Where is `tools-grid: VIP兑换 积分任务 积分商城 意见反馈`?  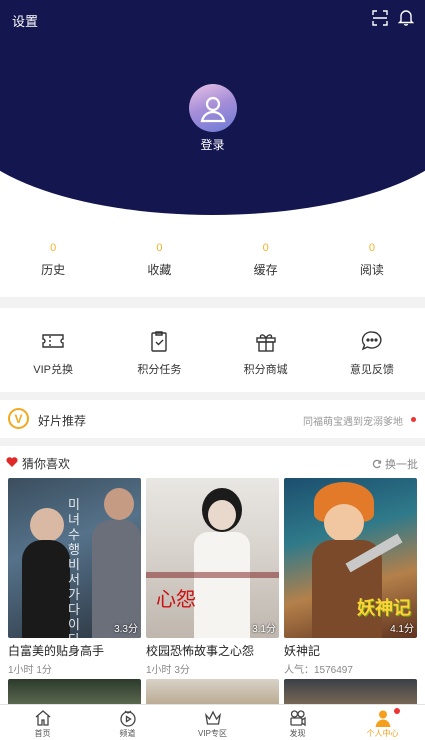
tools-grid: VIP兑换 积分任务 积分商城 意见反馈 is located at coordinates (212, 350).